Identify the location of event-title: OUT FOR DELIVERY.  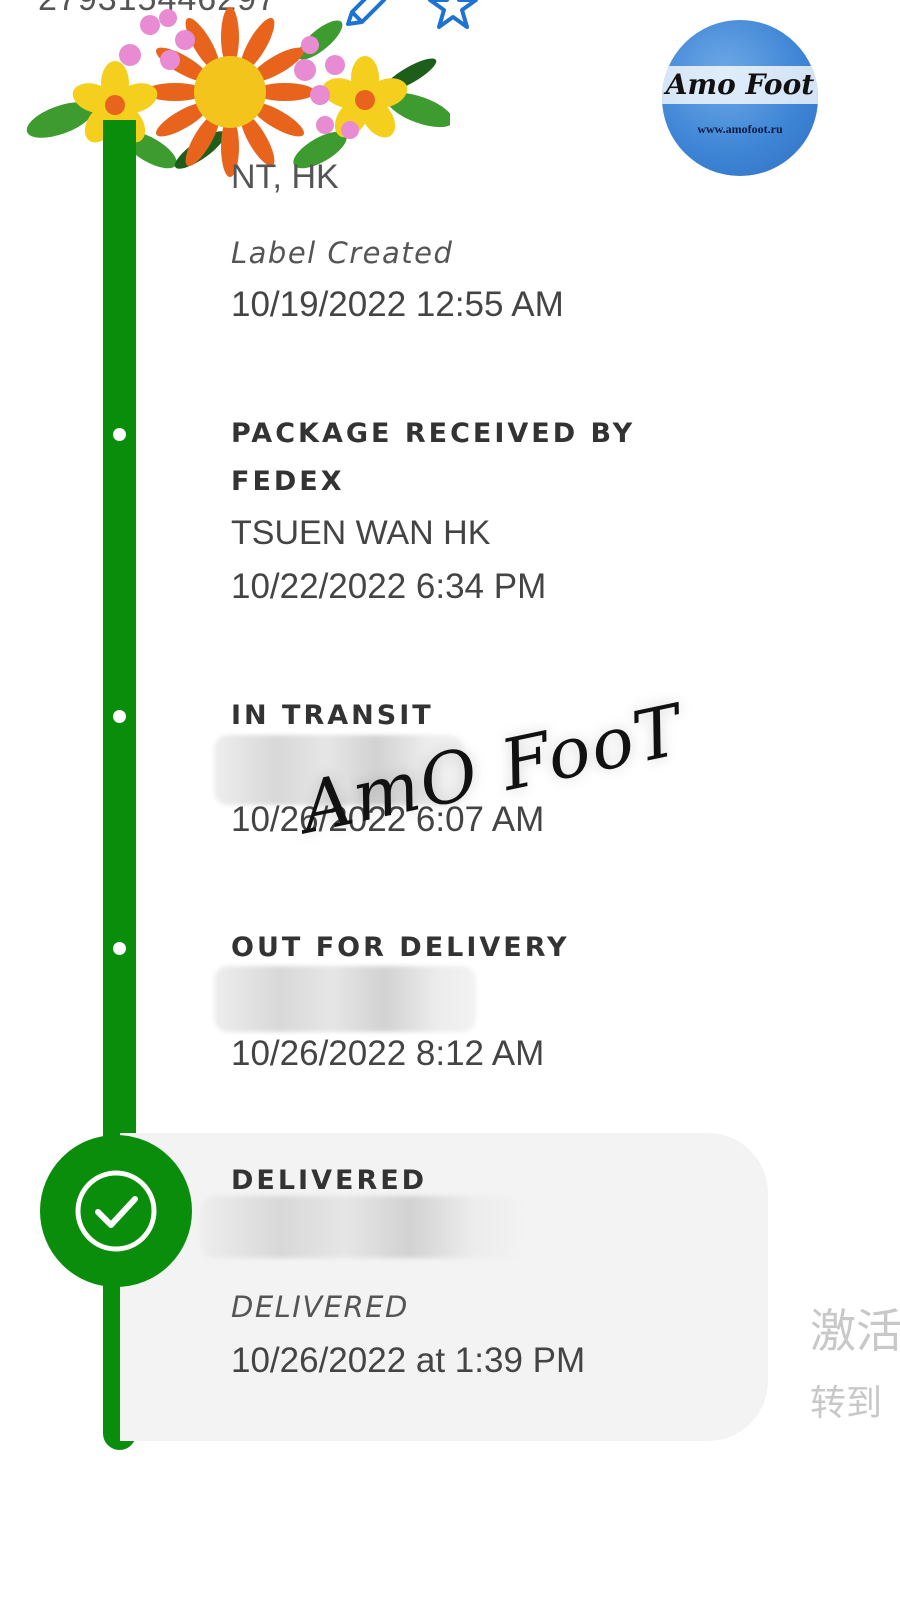
(400, 947).